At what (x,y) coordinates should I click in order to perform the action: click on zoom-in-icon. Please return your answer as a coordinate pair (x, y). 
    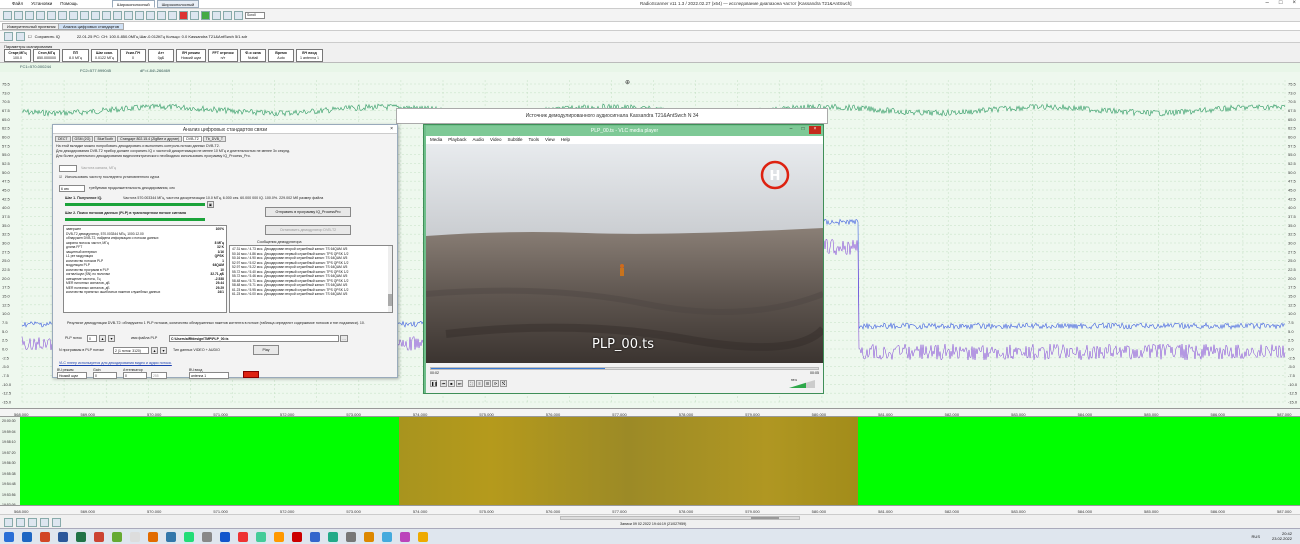
    Looking at the image, I should click on (8, 522).